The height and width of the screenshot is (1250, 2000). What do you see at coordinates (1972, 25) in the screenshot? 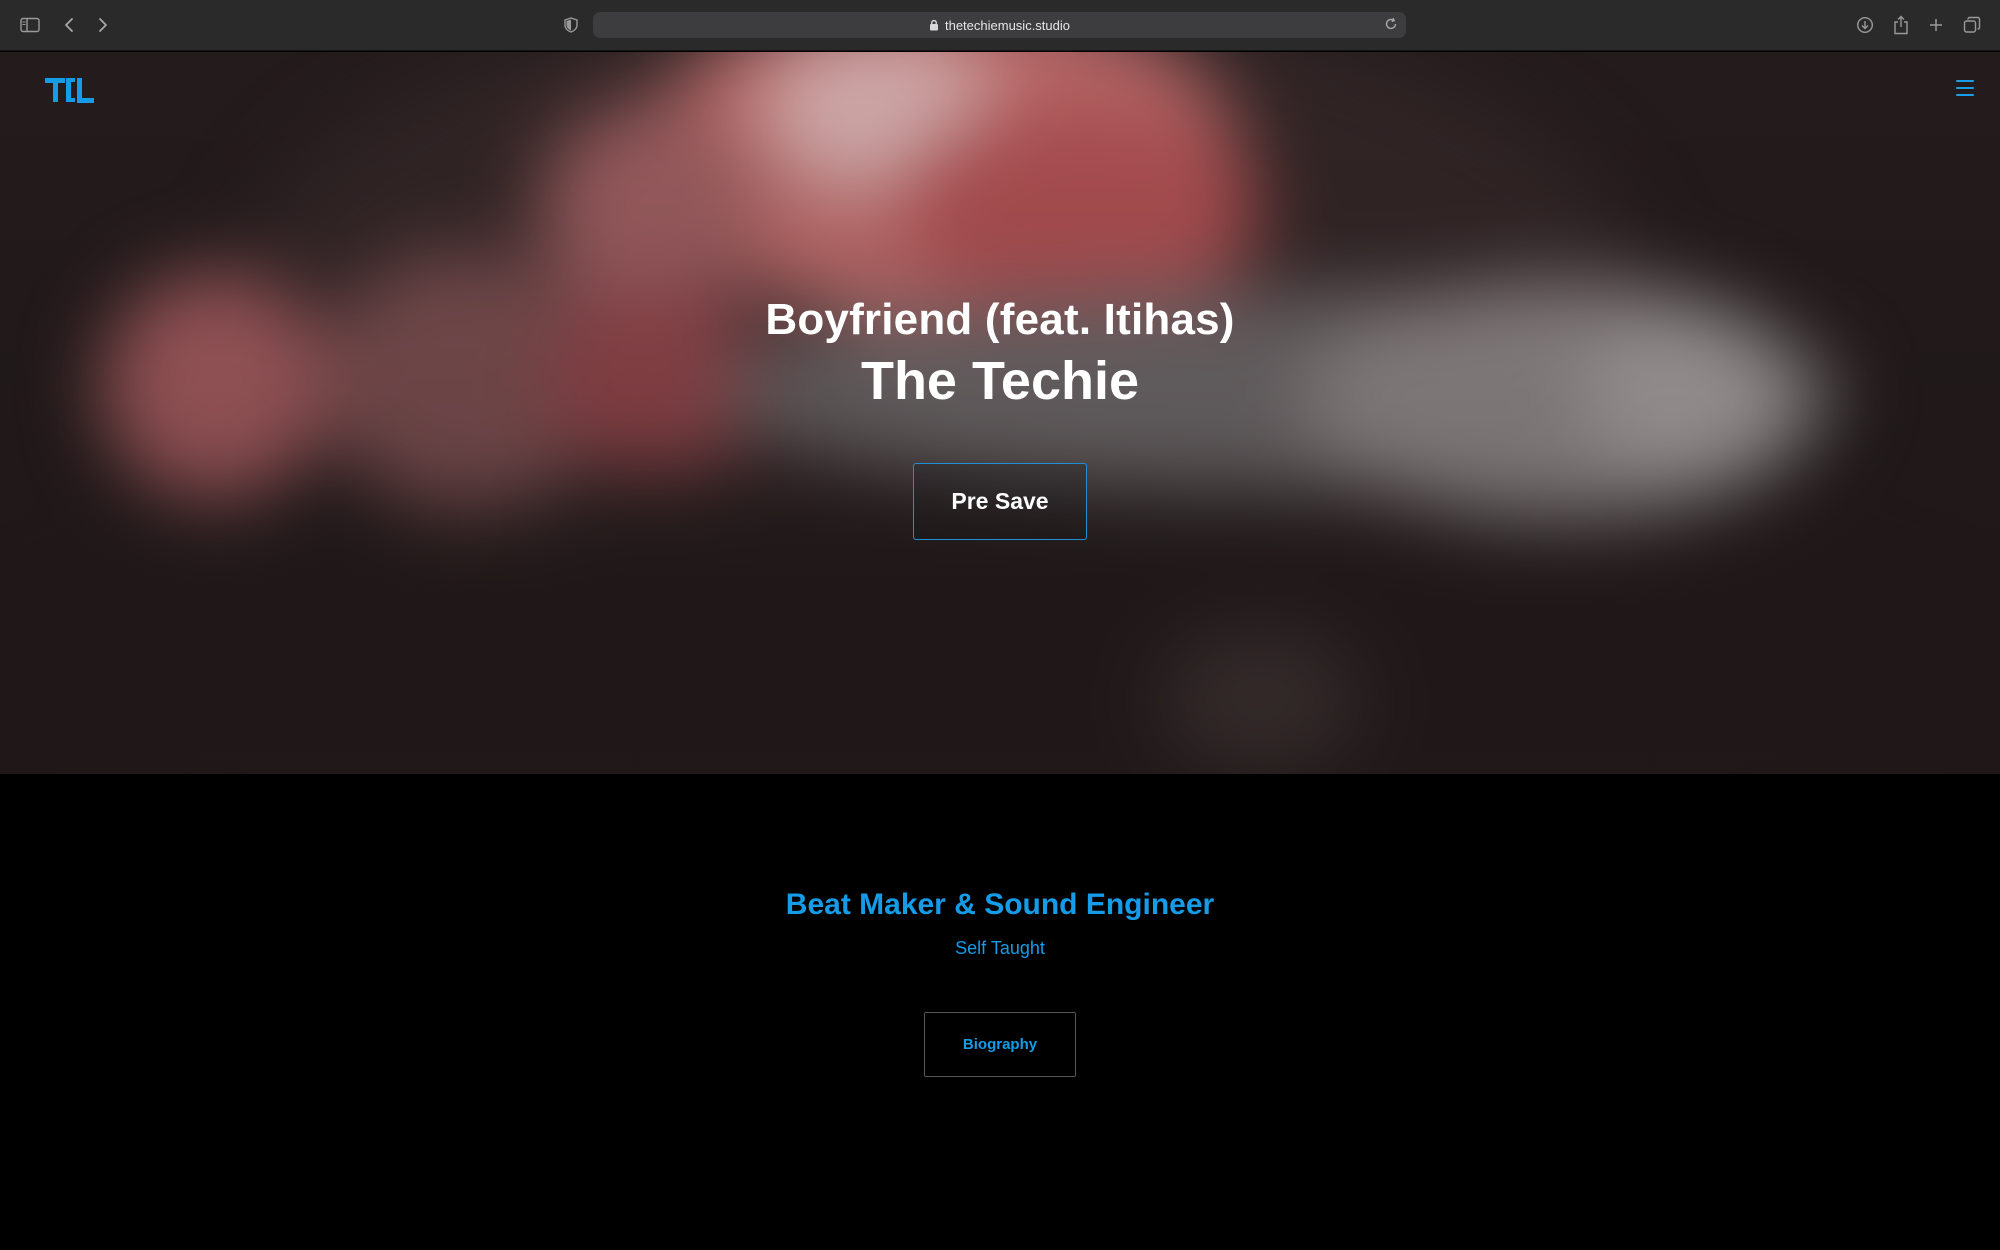
I see `tab-overview-icon` at bounding box center [1972, 25].